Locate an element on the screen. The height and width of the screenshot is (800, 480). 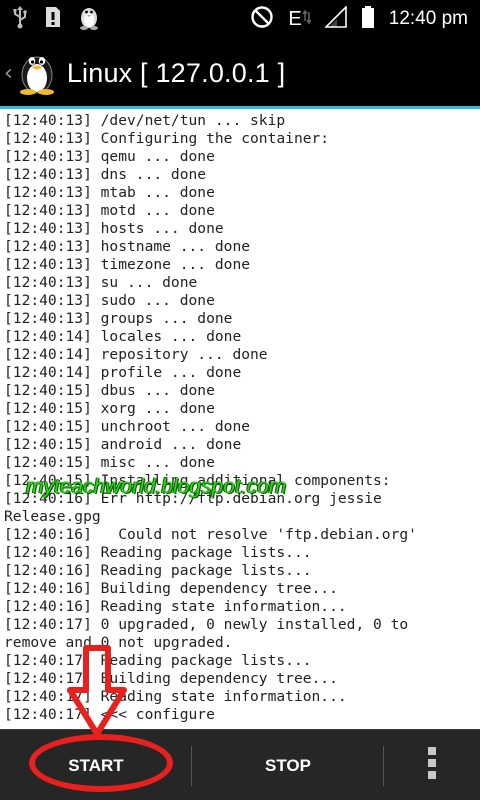
button-divider is located at coordinates (191, 766).